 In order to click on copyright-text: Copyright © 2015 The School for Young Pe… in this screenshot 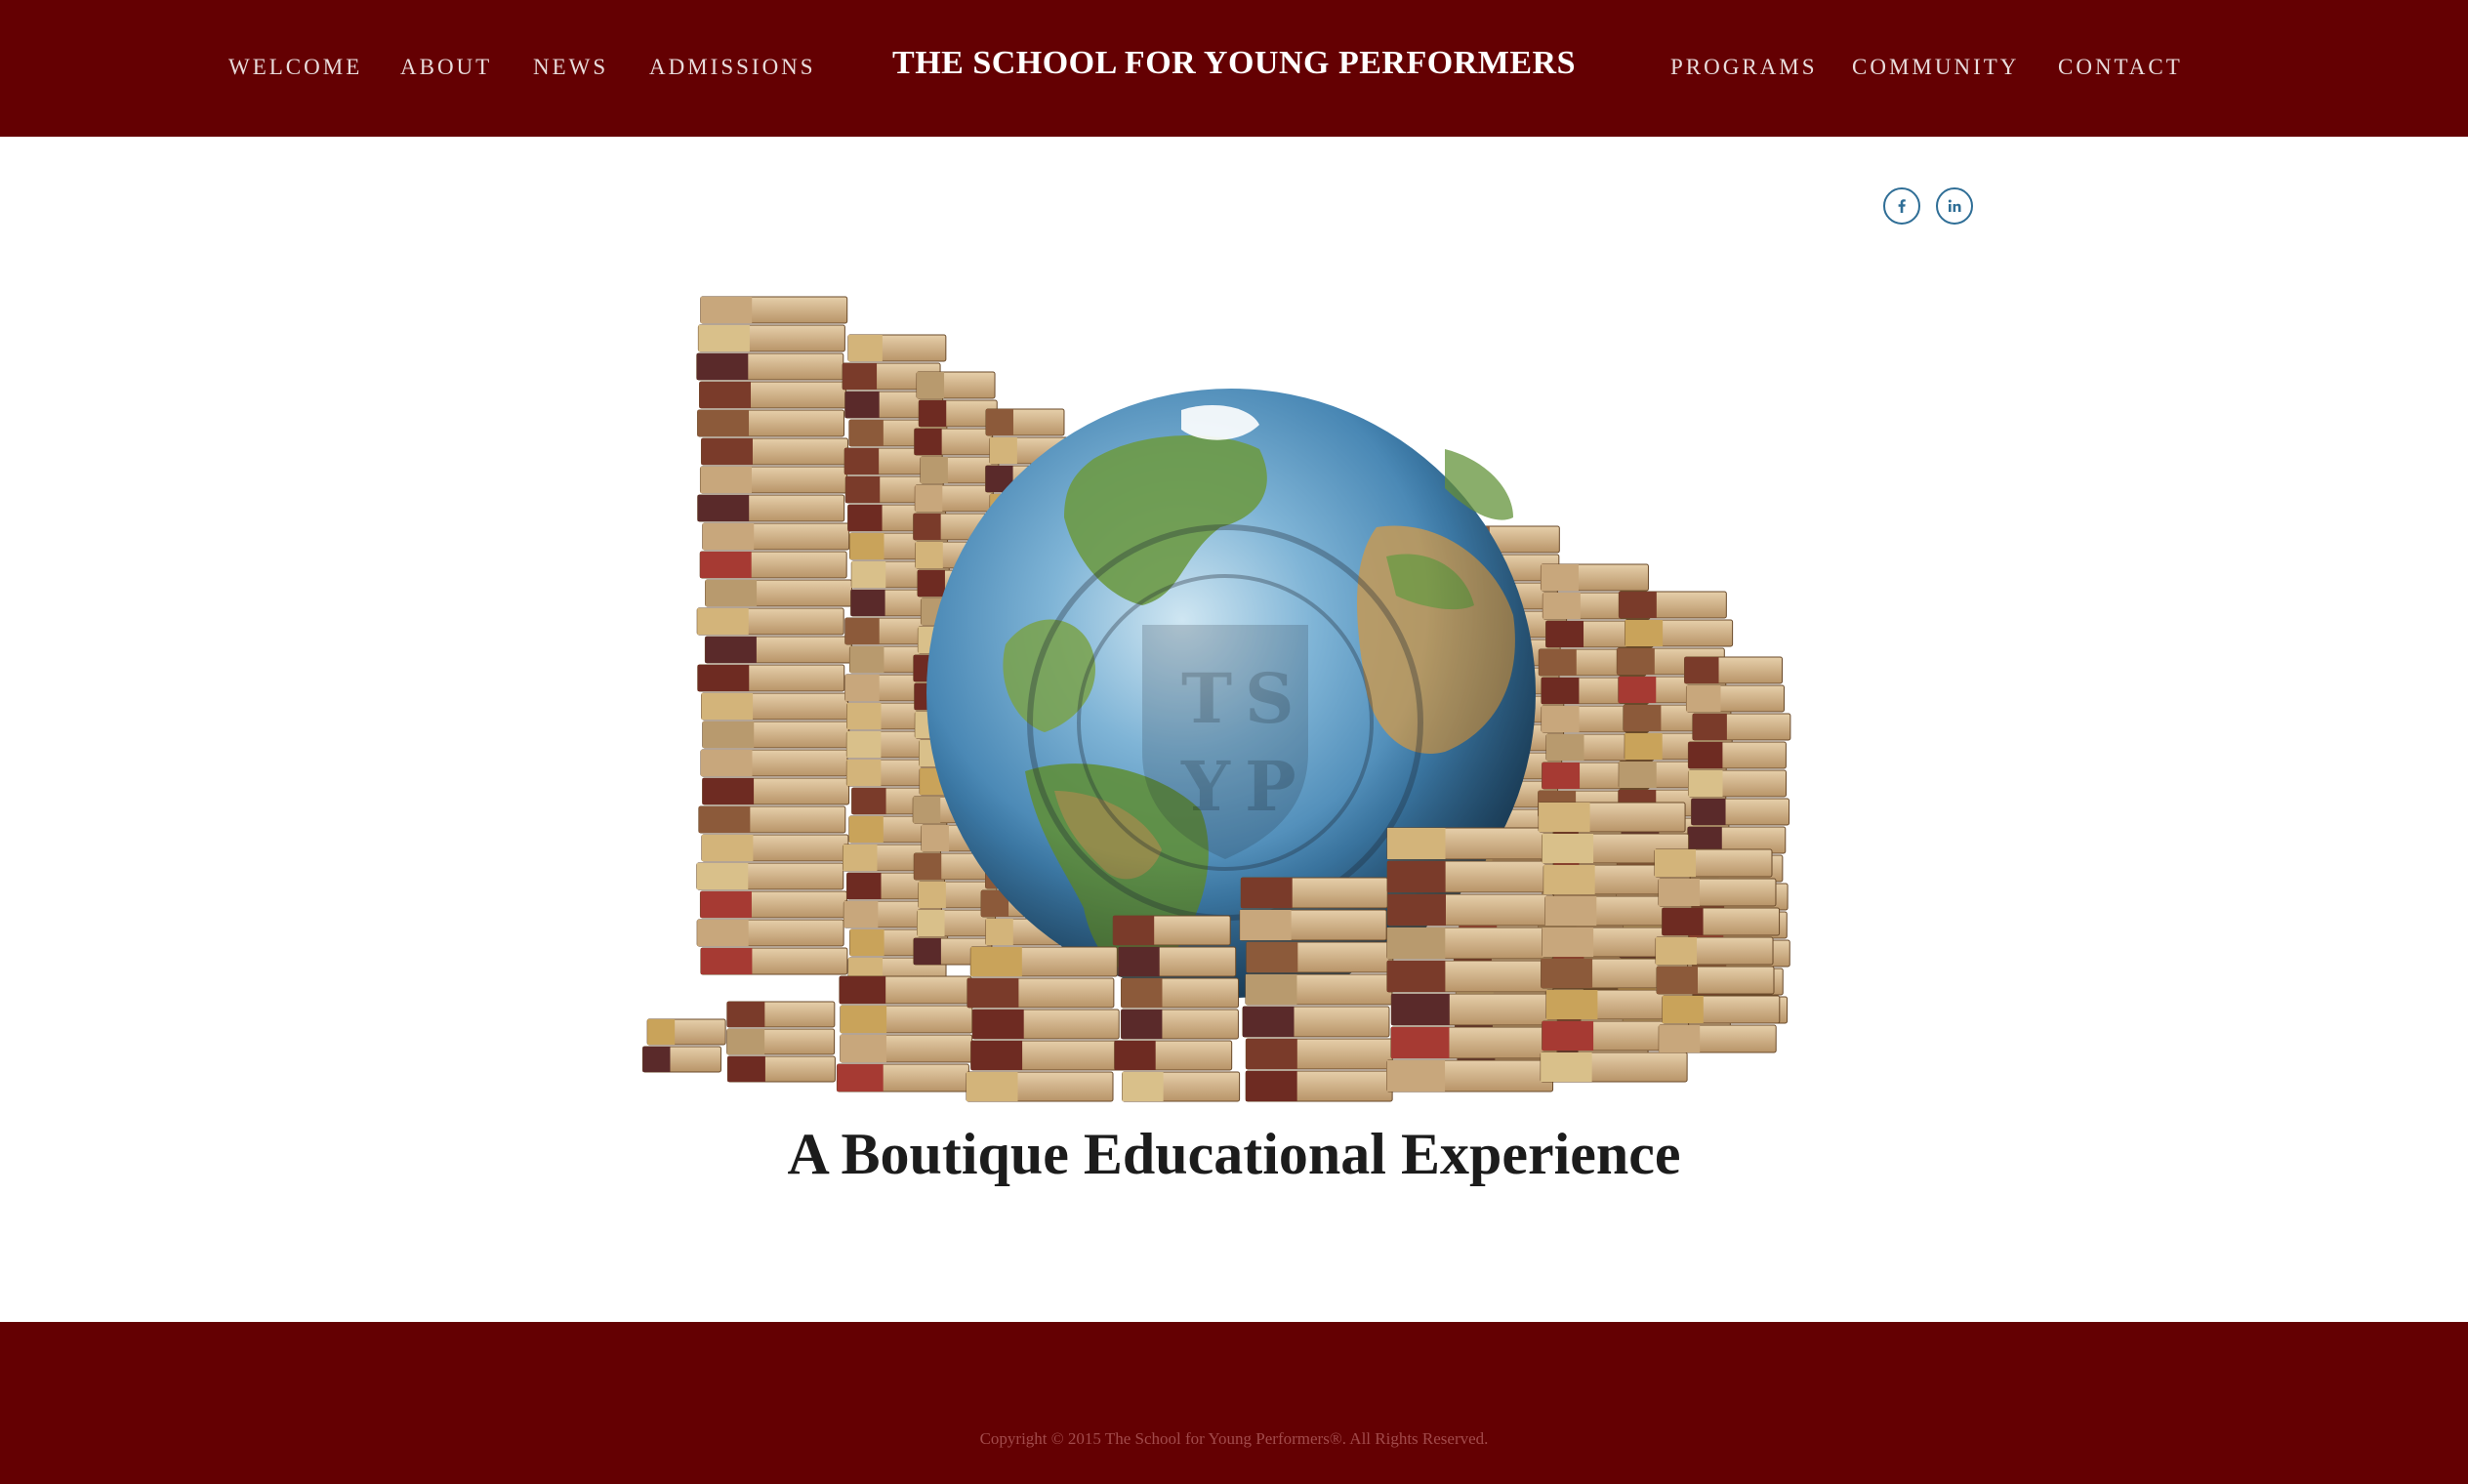, I will do `click(1234, 1438)`.